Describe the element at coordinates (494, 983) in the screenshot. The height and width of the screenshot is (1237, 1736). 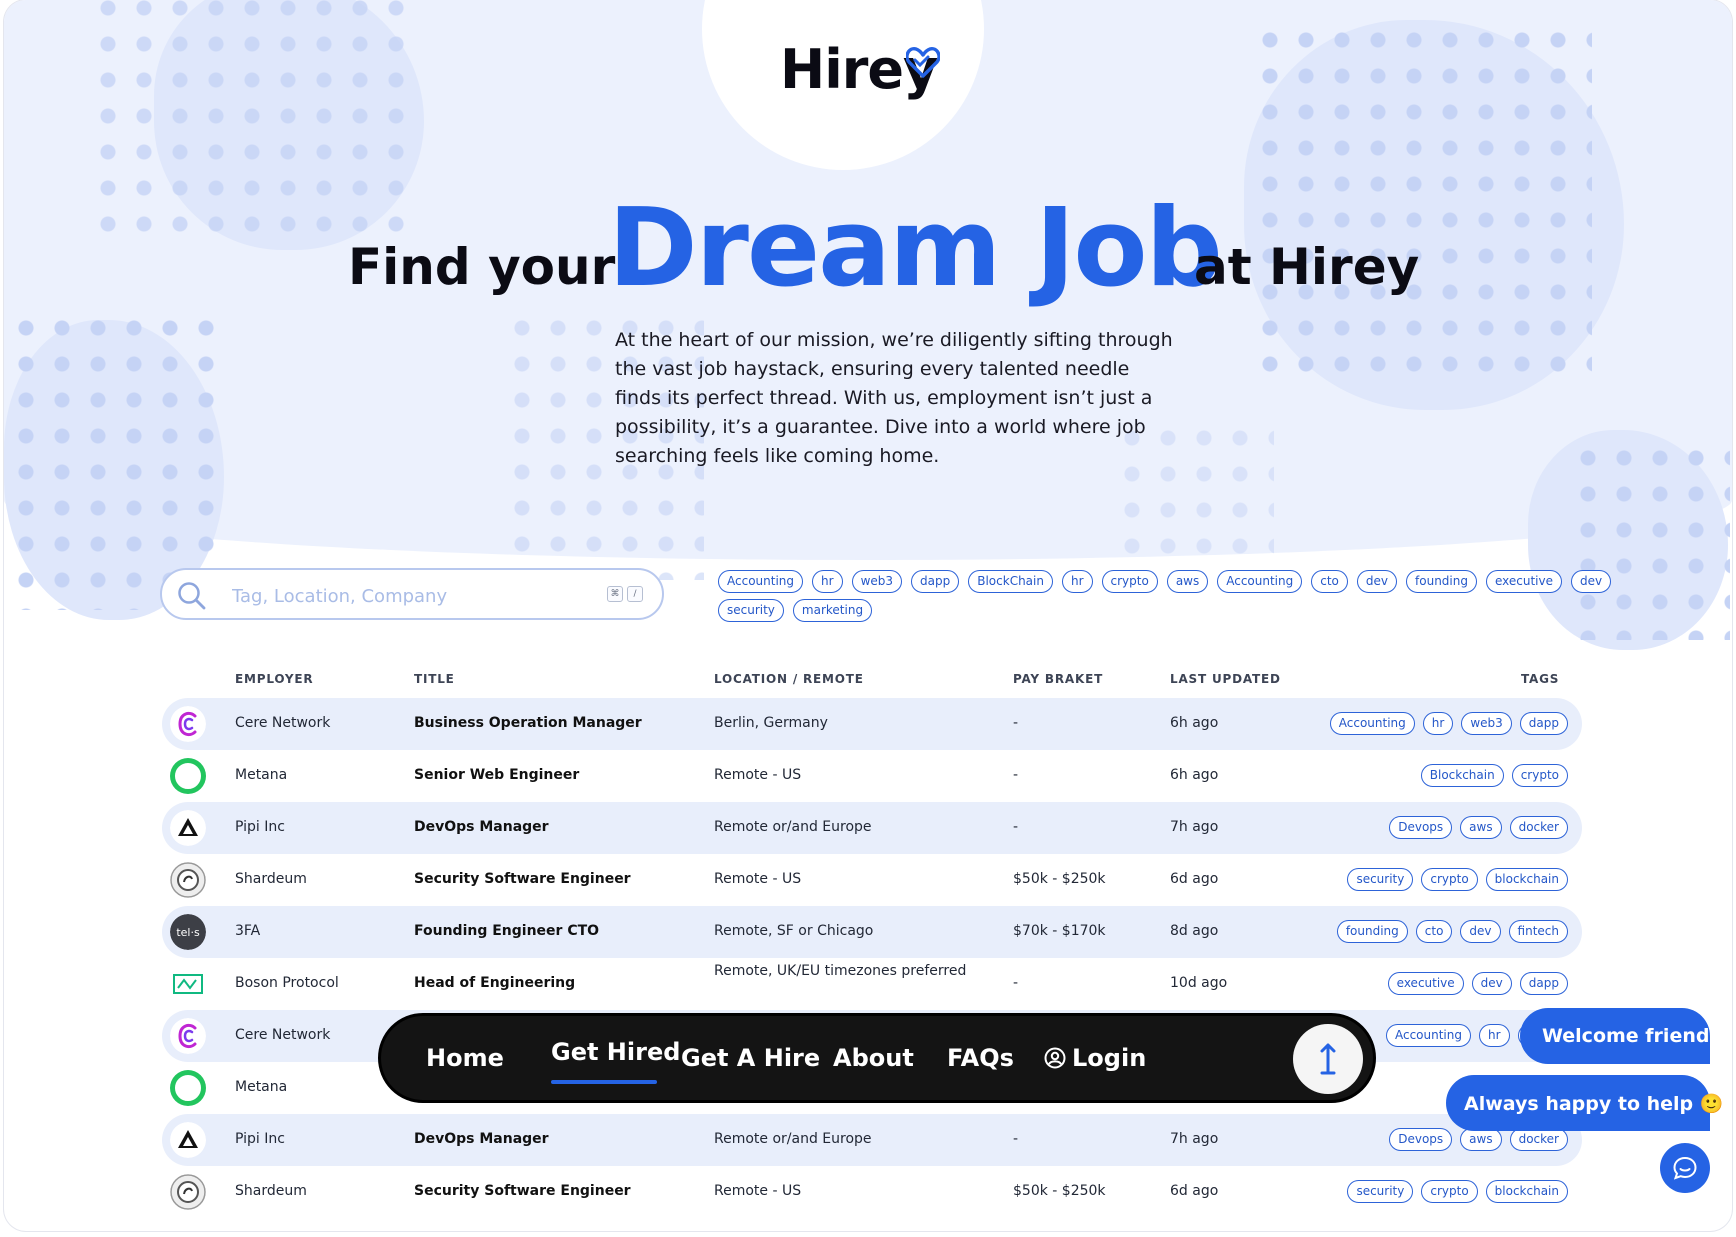
I see `job-title: Head of Engineering` at that location.